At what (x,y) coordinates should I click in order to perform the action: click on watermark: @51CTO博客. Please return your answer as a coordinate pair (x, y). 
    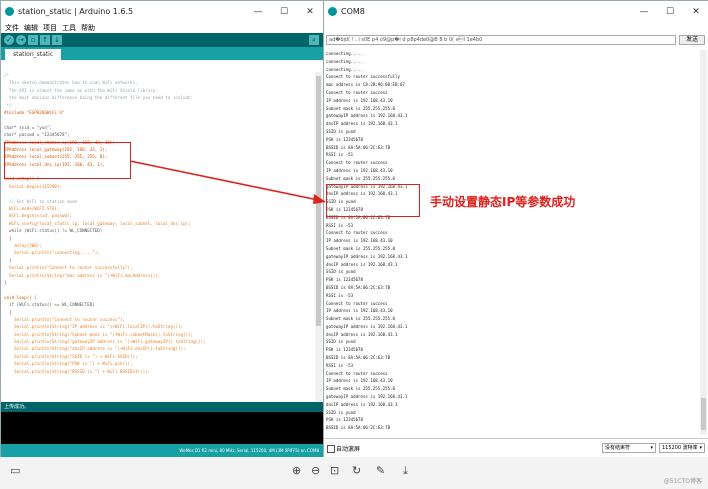
    Looking at the image, I should click on (682, 481).